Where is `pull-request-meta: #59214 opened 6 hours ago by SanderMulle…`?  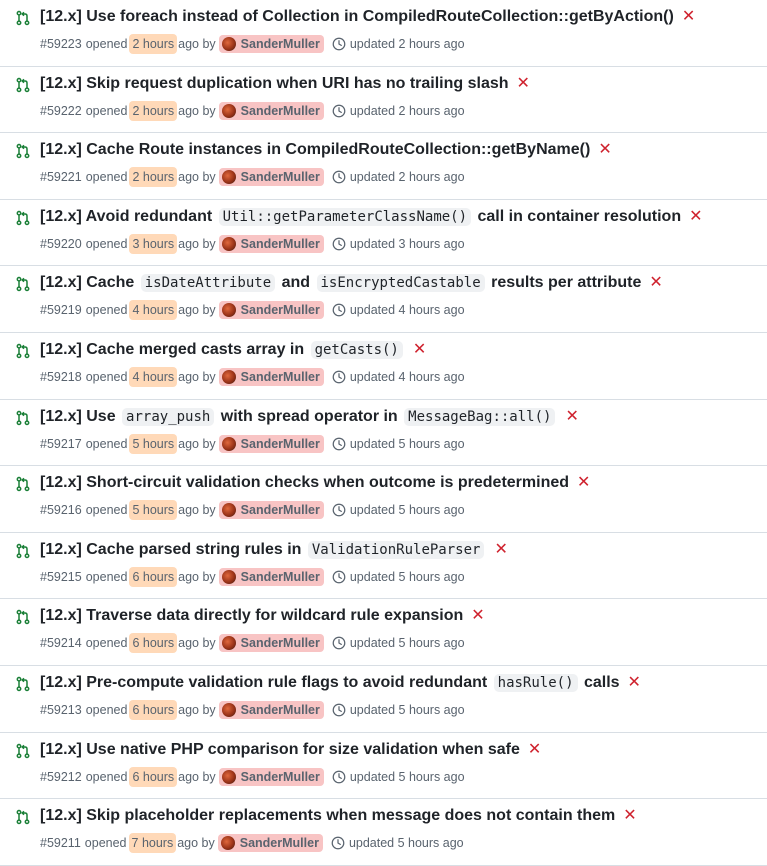
pull-request-meta: #59214 opened 6 hours ago by SanderMulle… is located at coordinates (252, 643).